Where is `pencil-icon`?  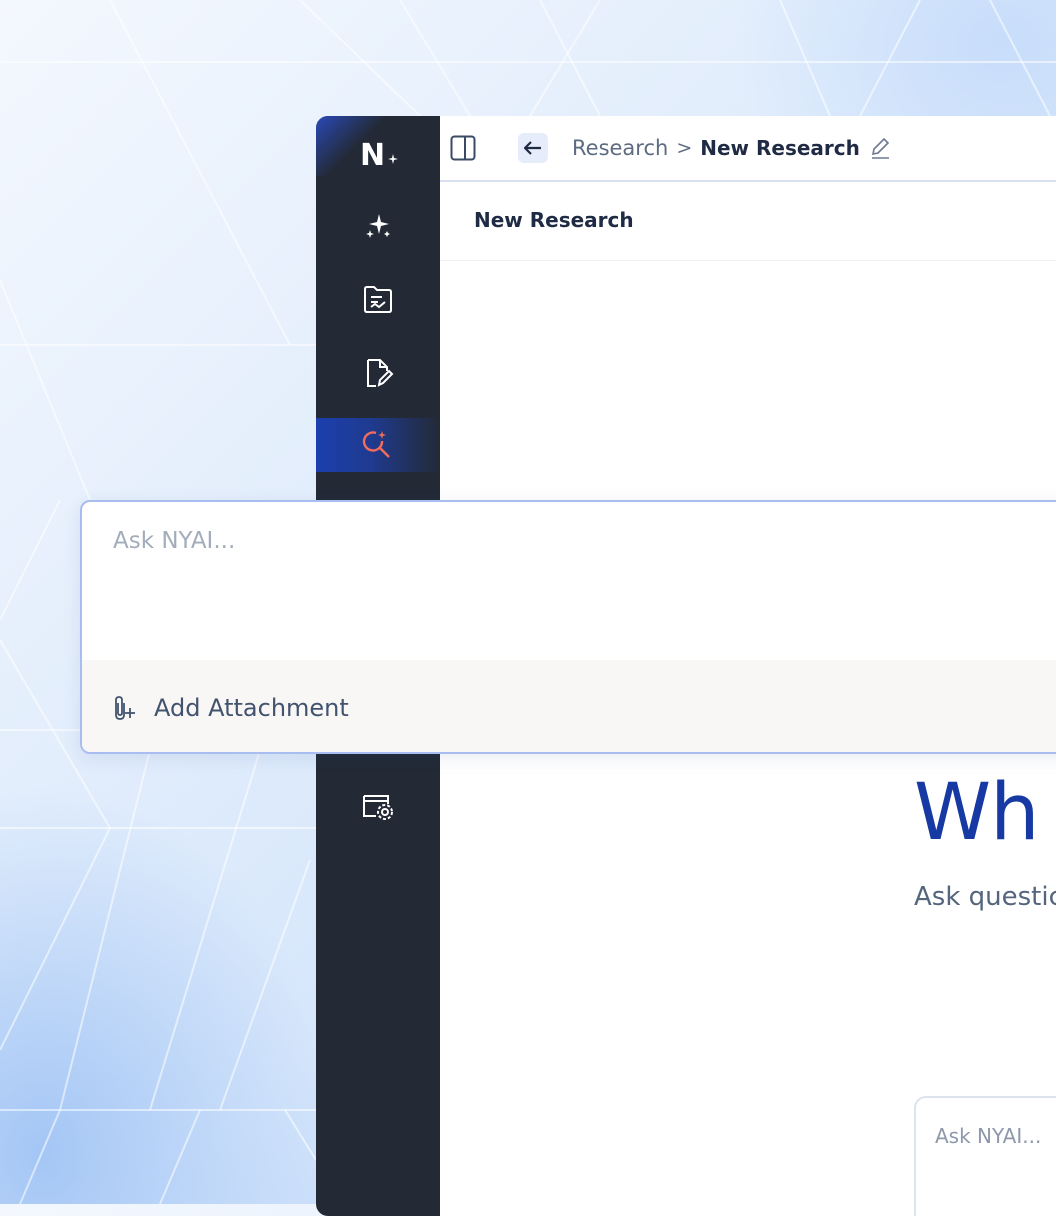
pencil-icon is located at coordinates (880, 148).